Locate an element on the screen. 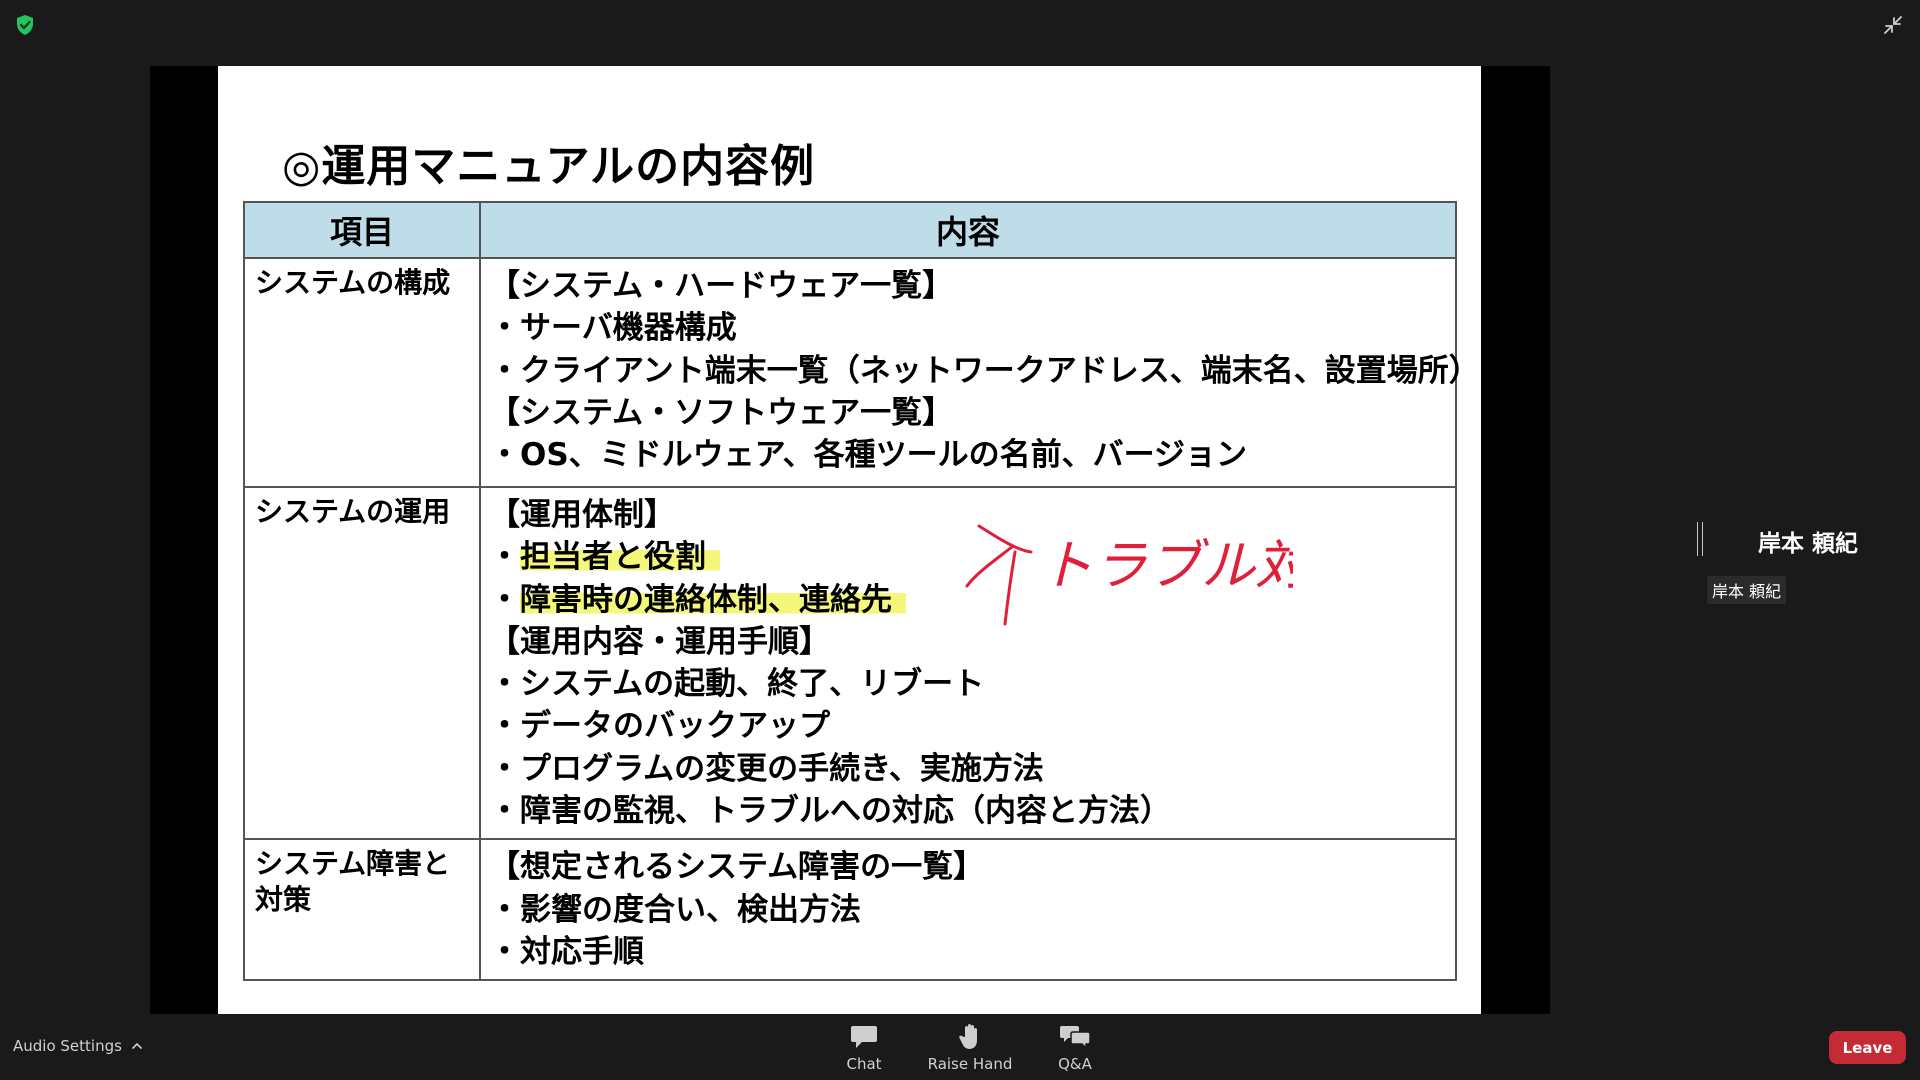  content-line: 【システム・ハードウェア一覧】 is located at coordinates (721, 286).